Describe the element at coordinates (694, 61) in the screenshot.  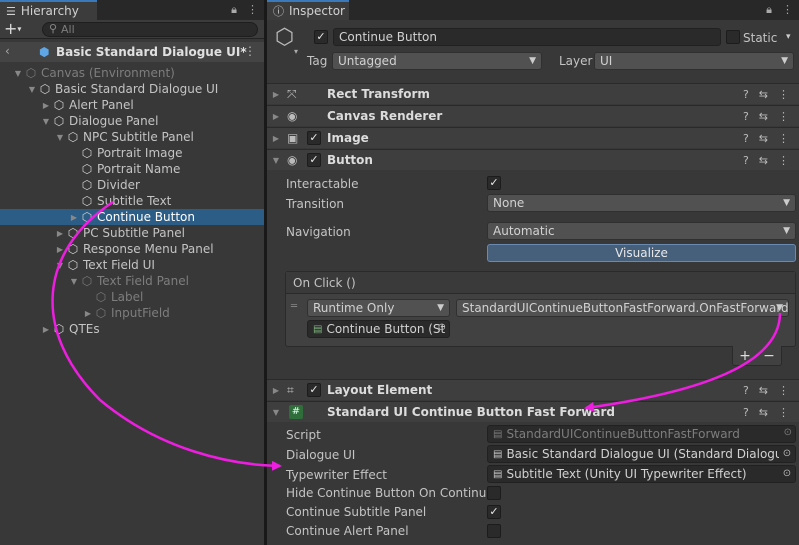
I see `layer-dropdown: UI ▼` at that location.